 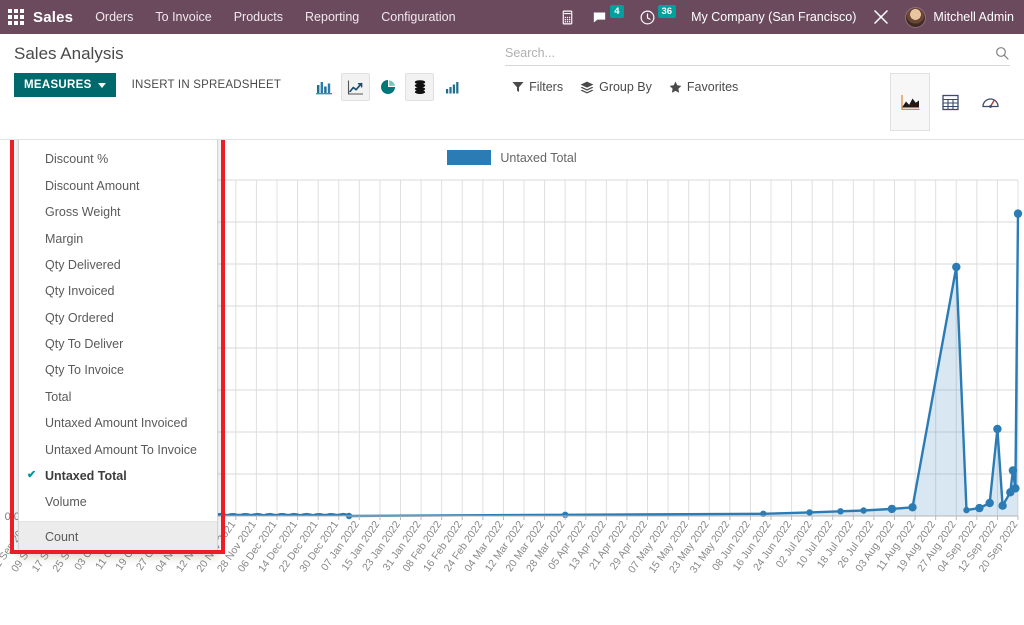 What do you see at coordinates (667, 11) in the screenshot?
I see `activities-count-badge: 36` at bounding box center [667, 11].